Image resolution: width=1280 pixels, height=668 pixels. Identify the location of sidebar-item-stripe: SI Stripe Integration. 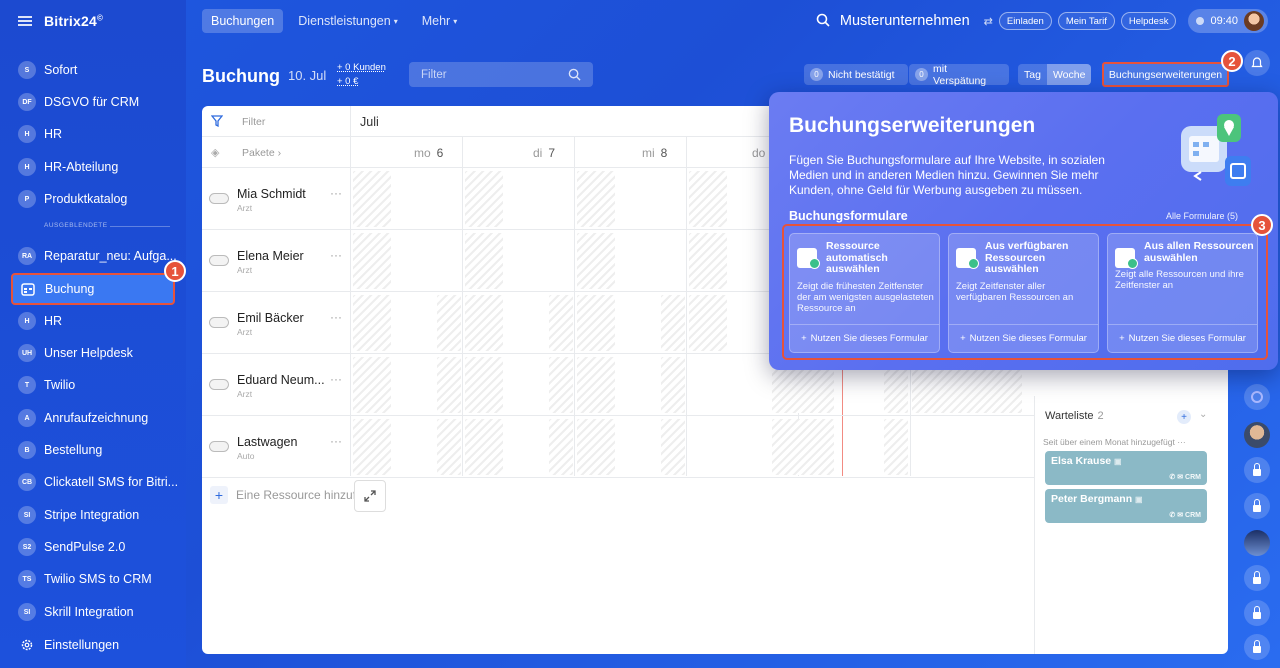
(95, 515).